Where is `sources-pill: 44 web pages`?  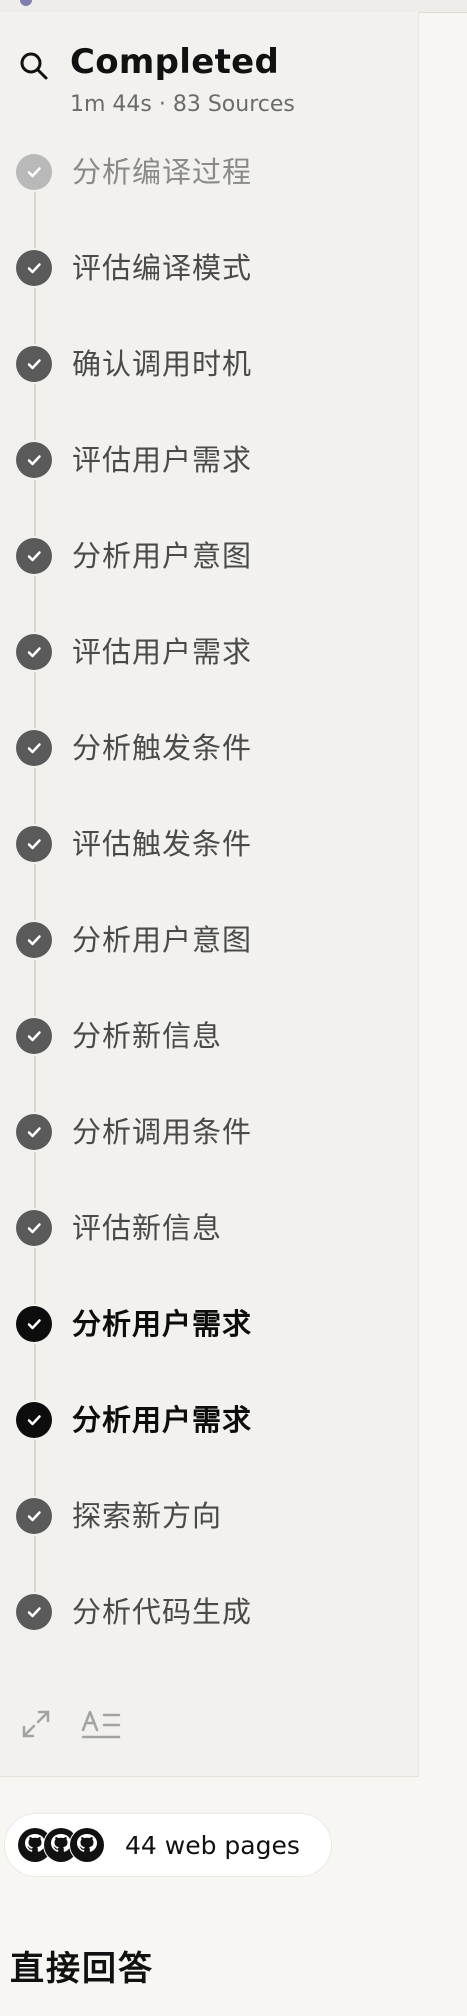 sources-pill: 44 web pages is located at coordinates (168, 1845).